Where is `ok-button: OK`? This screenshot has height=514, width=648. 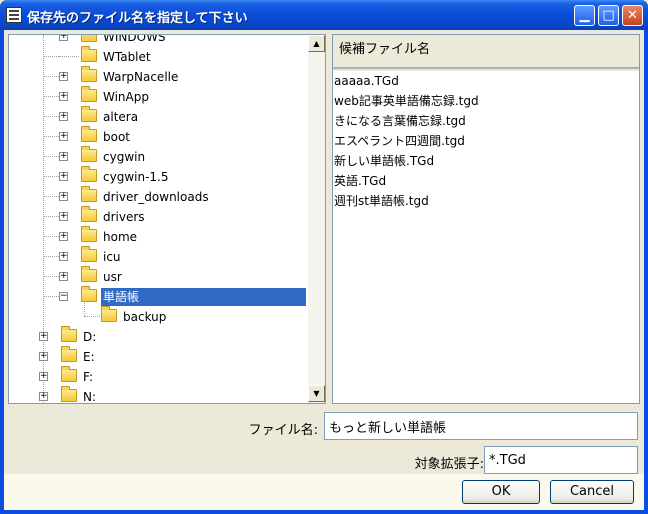
ok-button: OK is located at coordinates (501, 492).